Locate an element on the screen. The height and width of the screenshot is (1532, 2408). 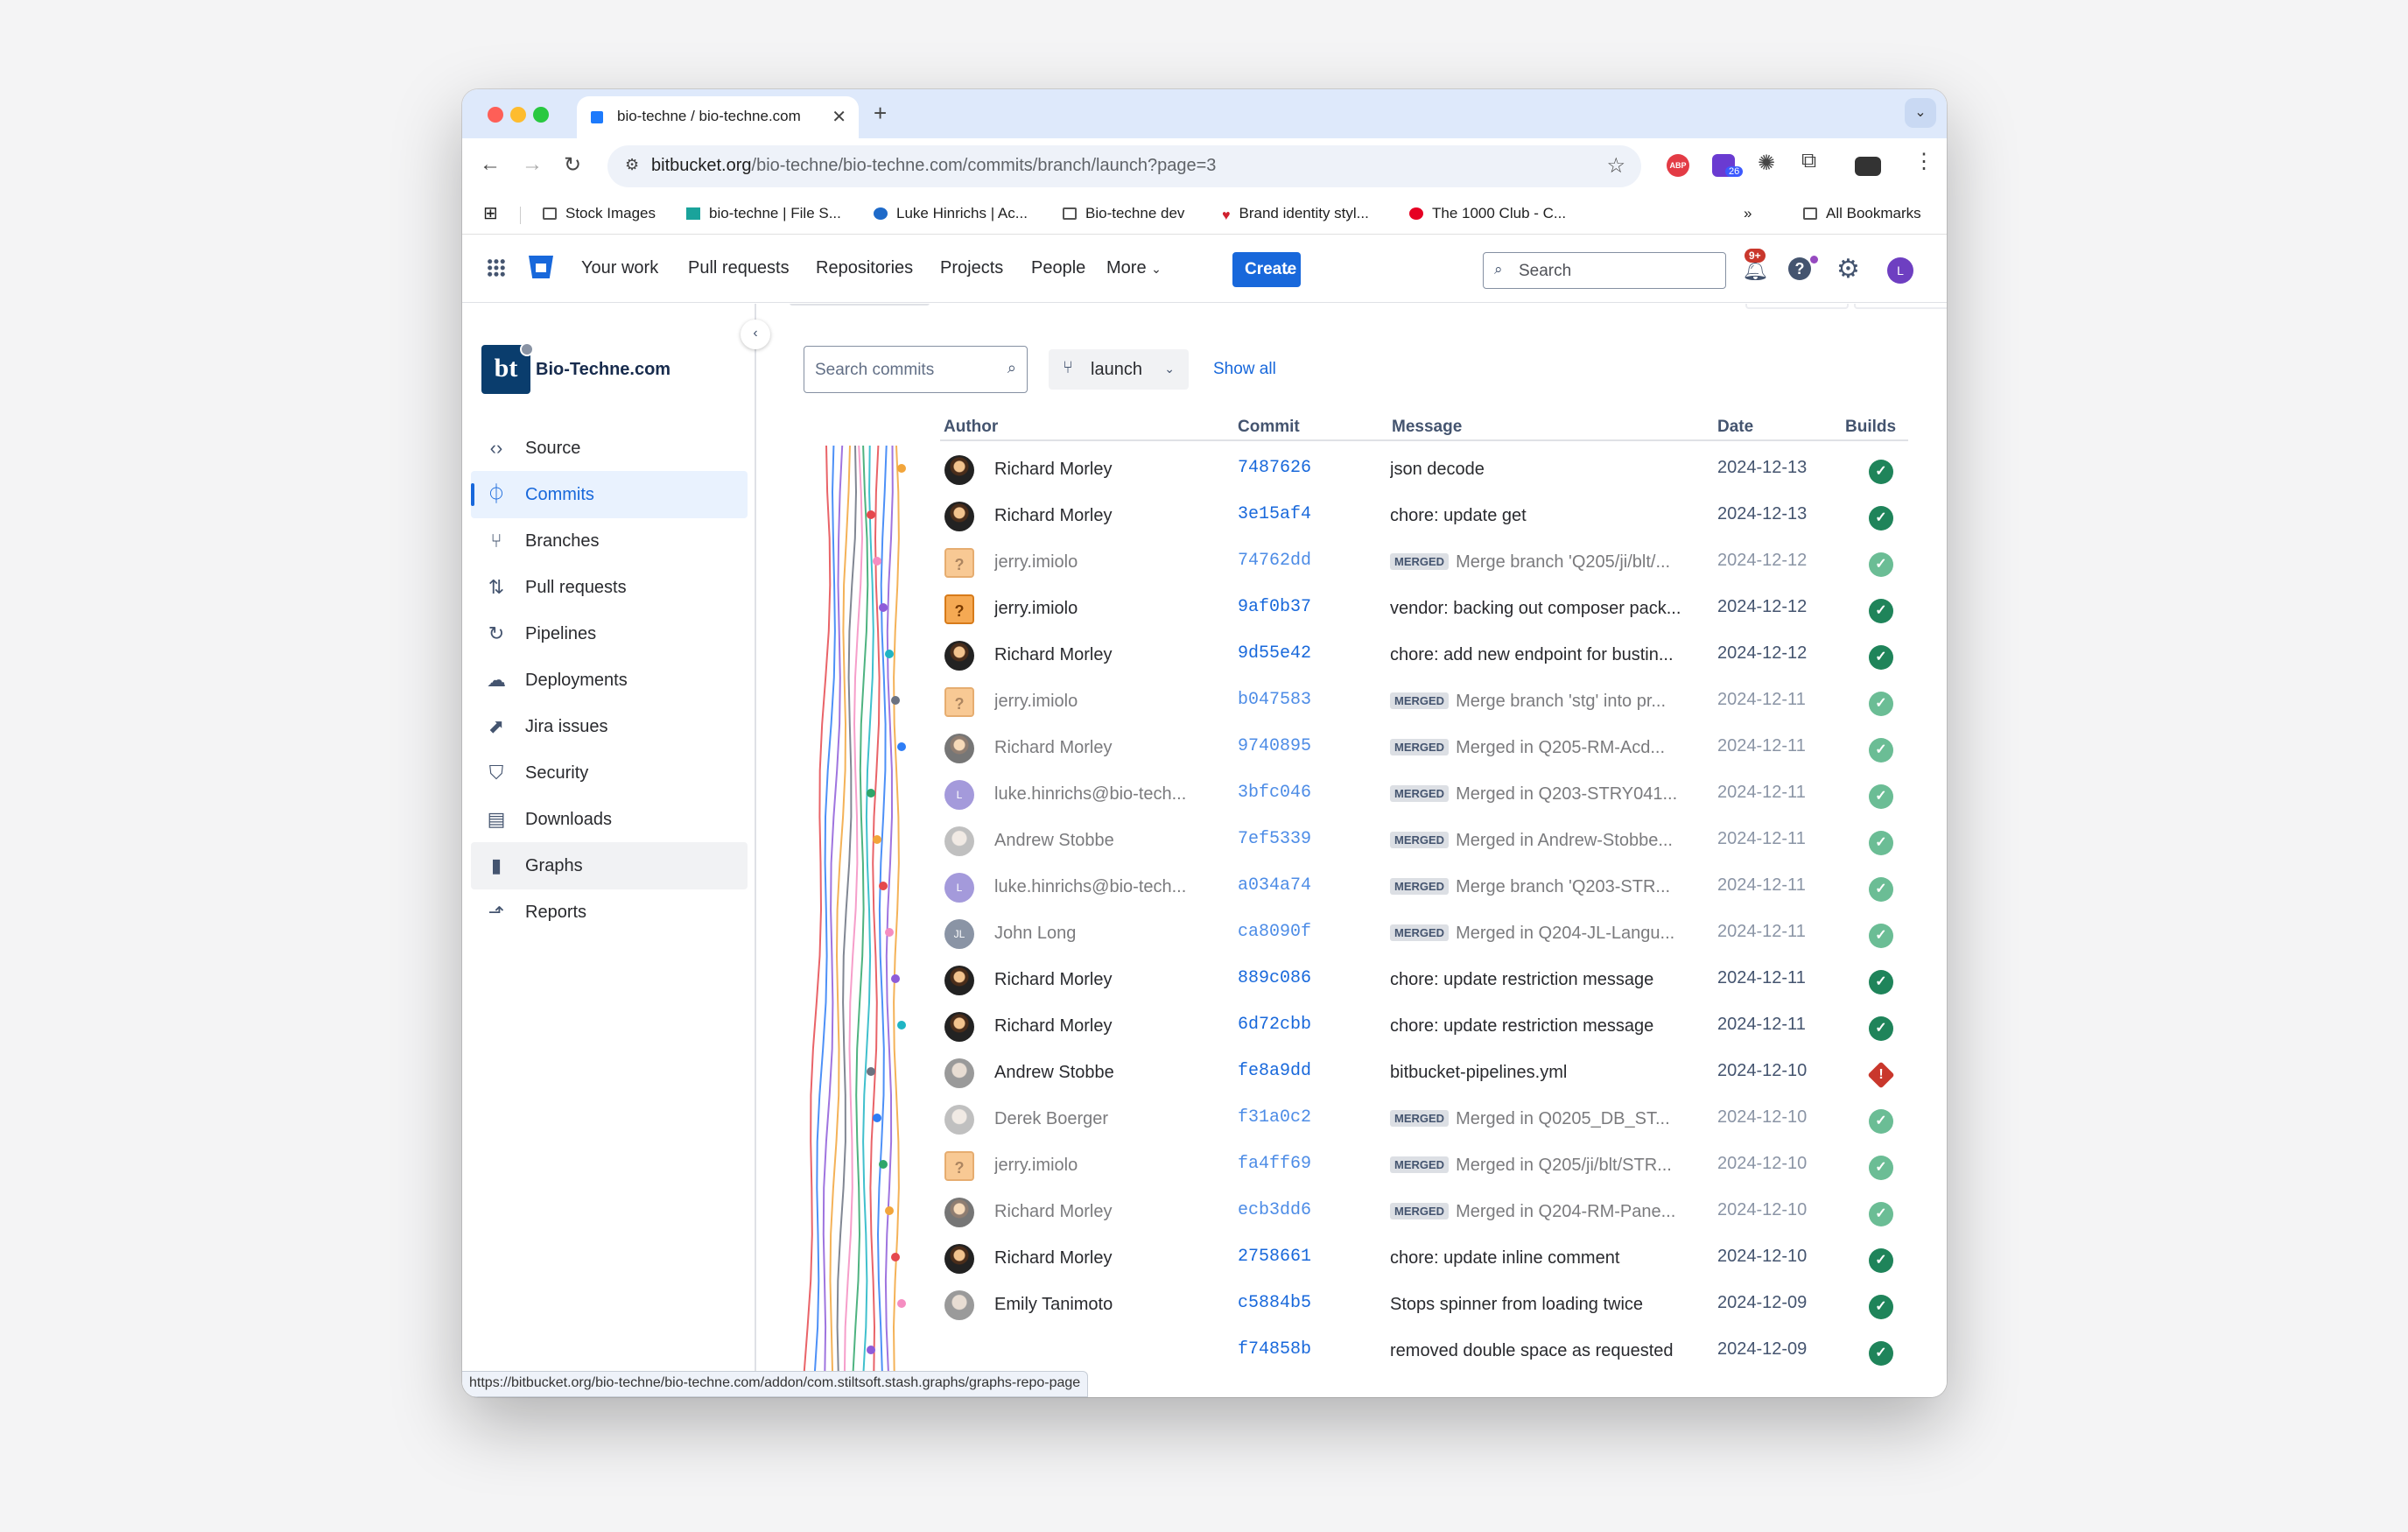
sidebar-item-branches: ⑂ Branches is located at coordinates (610, 541).